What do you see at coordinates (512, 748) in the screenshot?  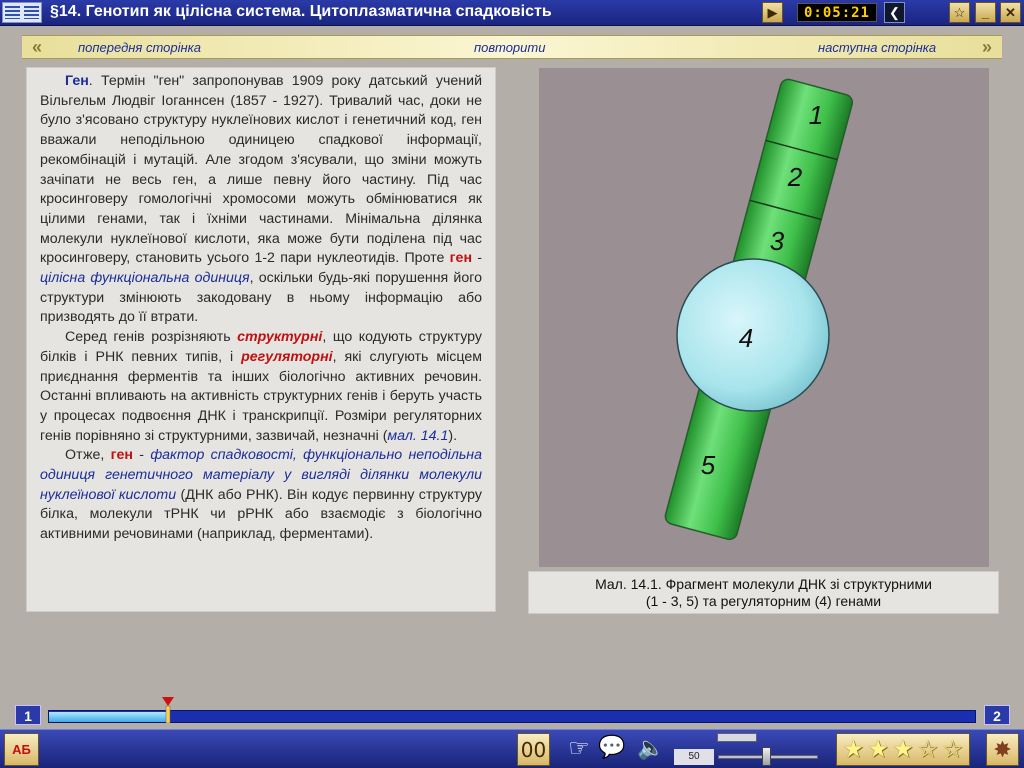 I see `bottom-toolbar: АБ 00 ☞ 💬 🔈 50 ★ ★ ★ ☆ ☆ ✸` at bounding box center [512, 748].